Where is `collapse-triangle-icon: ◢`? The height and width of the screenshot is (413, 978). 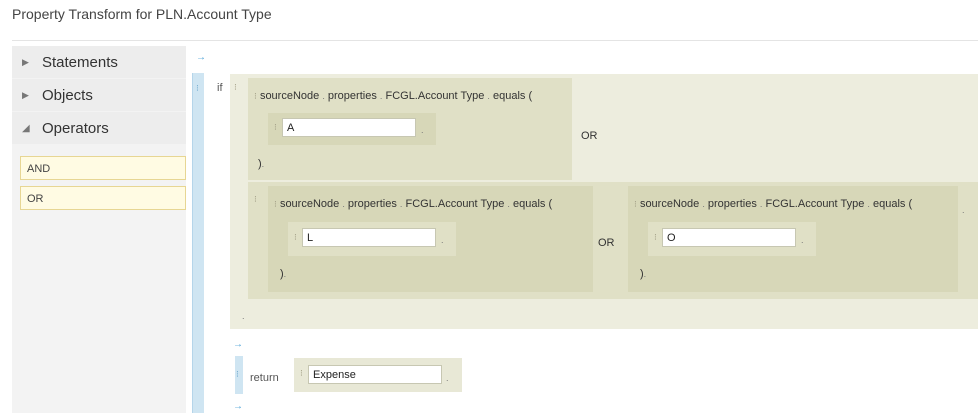
collapse-triangle-icon: ◢ is located at coordinates (26, 128).